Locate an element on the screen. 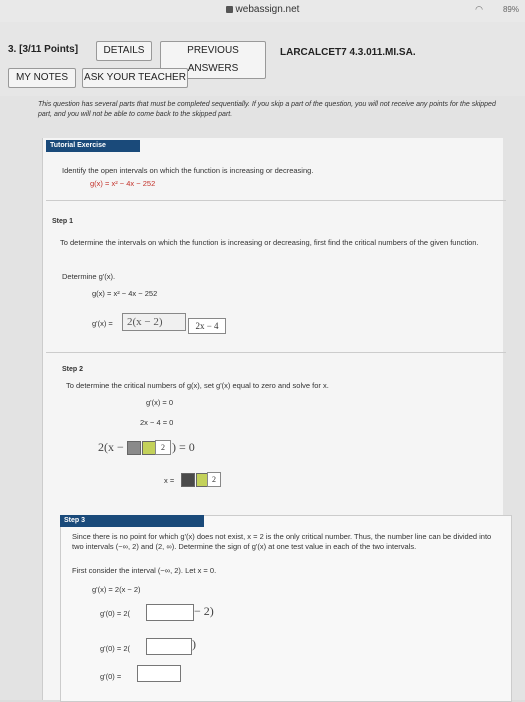  gprime-answer-field: 2(x − 2) is located at coordinates (154, 322).